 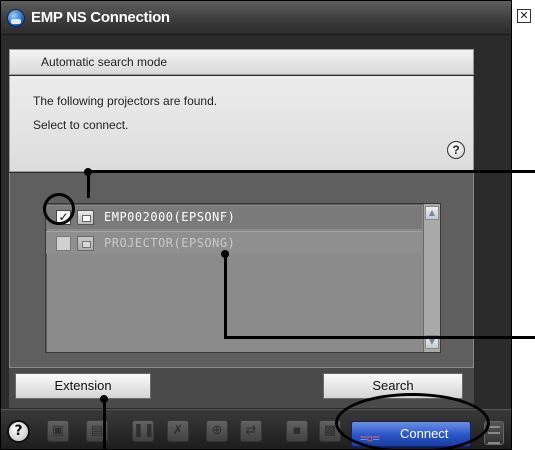 I want to click on projector-checkbox, so click(x=63, y=243).